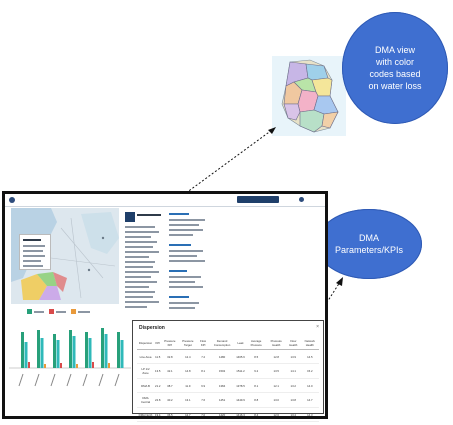 The width and height of the screenshot is (453, 425). What do you see at coordinates (69, 312) in the screenshot?
I see `chart-header` at bounding box center [69, 312].